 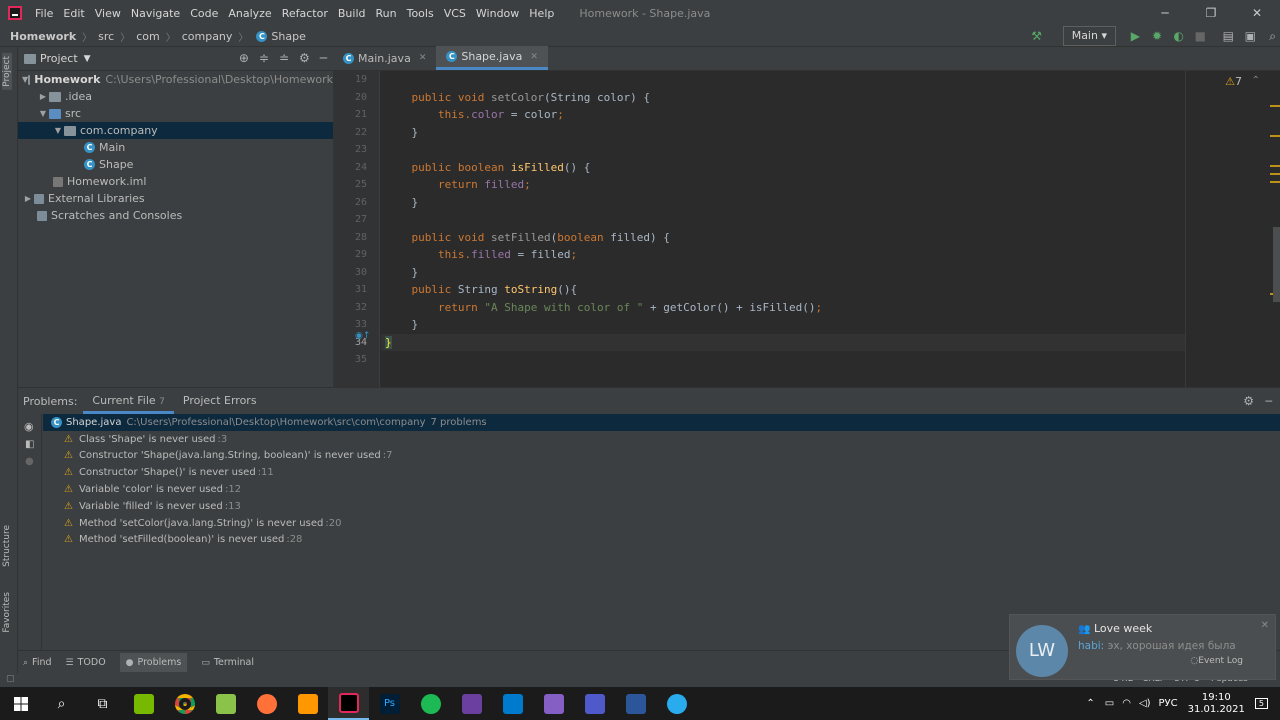 What do you see at coordinates (87, 59) in the screenshot?
I see `chevron-down-icon: ▼` at bounding box center [87, 59].